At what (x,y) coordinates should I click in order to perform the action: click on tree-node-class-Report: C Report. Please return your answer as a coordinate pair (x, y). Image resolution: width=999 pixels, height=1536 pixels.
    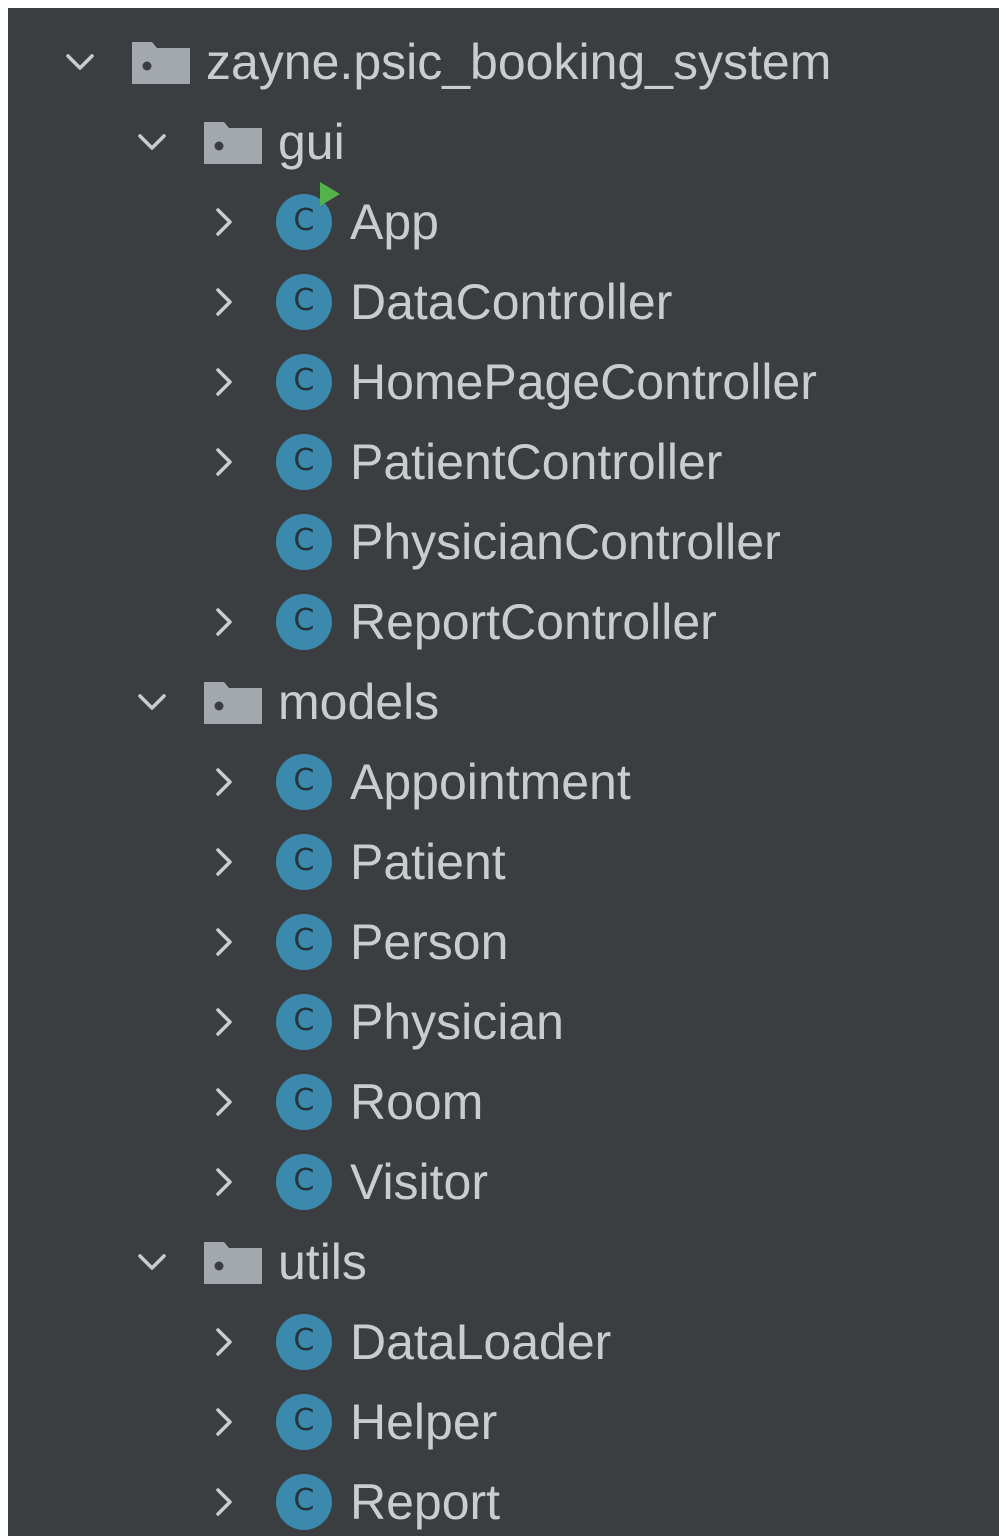
    Looking at the image, I should click on (503, 1499).